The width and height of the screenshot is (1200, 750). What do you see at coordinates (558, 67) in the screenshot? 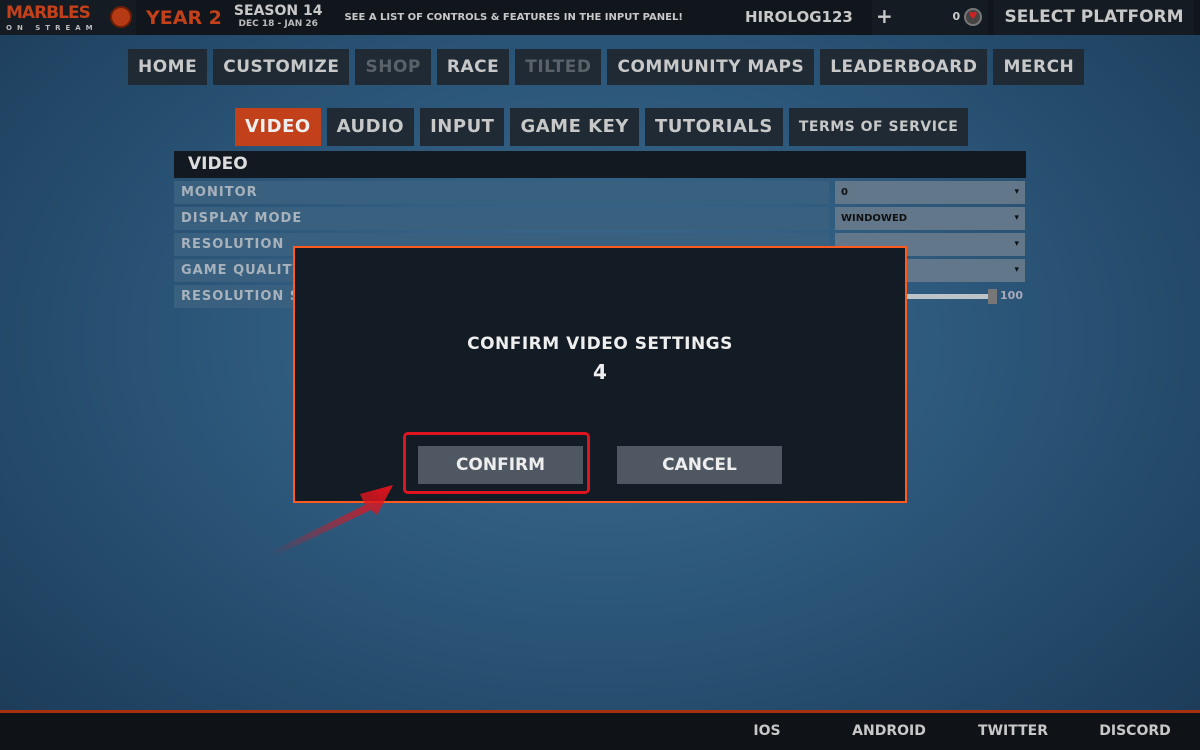
I see `nav-tilted: TILTED` at bounding box center [558, 67].